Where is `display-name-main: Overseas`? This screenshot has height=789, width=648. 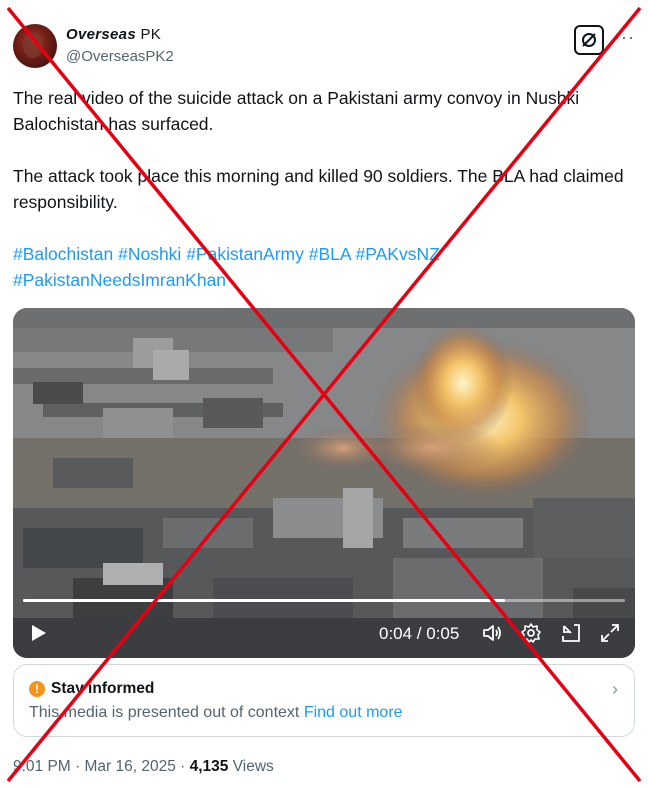 display-name-main: Overseas is located at coordinates (101, 34).